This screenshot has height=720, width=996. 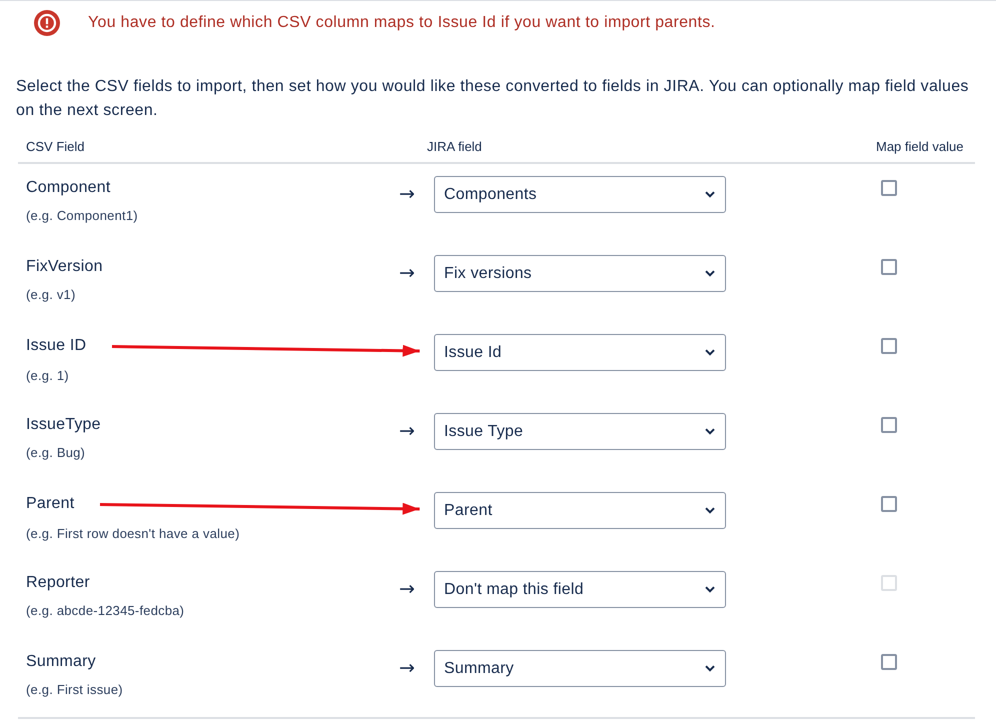 What do you see at coordinates (580, 194) in the screenshot?
I see `jira-field-select: Components` at bounding box center [580, 194].